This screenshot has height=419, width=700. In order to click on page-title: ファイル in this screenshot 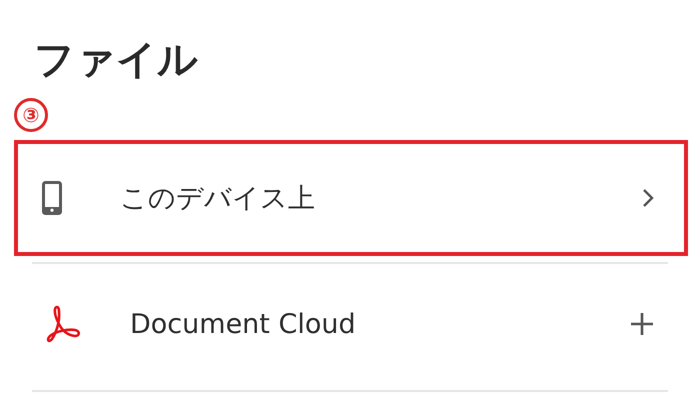, I will do `click(116, 60)`.